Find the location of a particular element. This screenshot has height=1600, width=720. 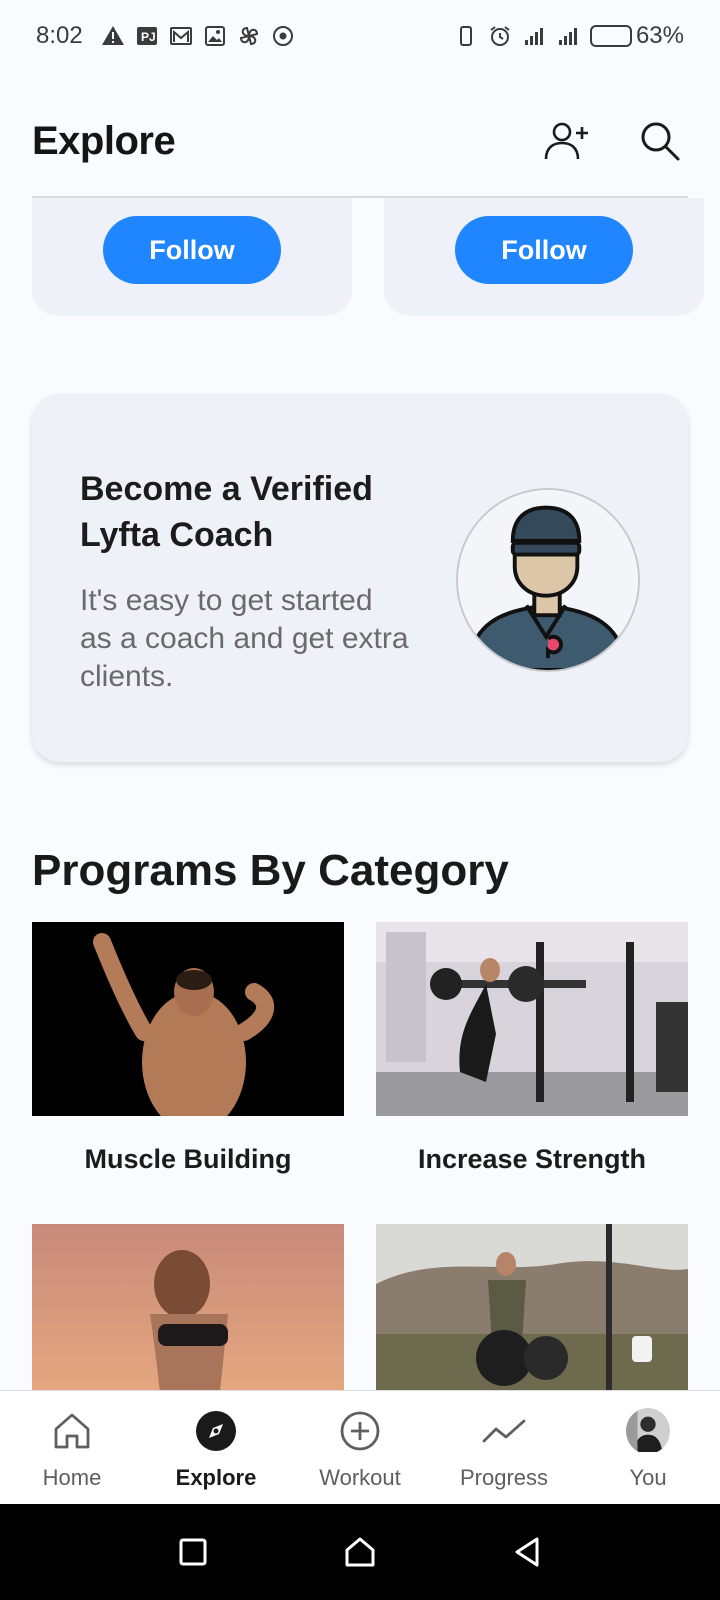

recents-button is located at coordinates (193, 1552).